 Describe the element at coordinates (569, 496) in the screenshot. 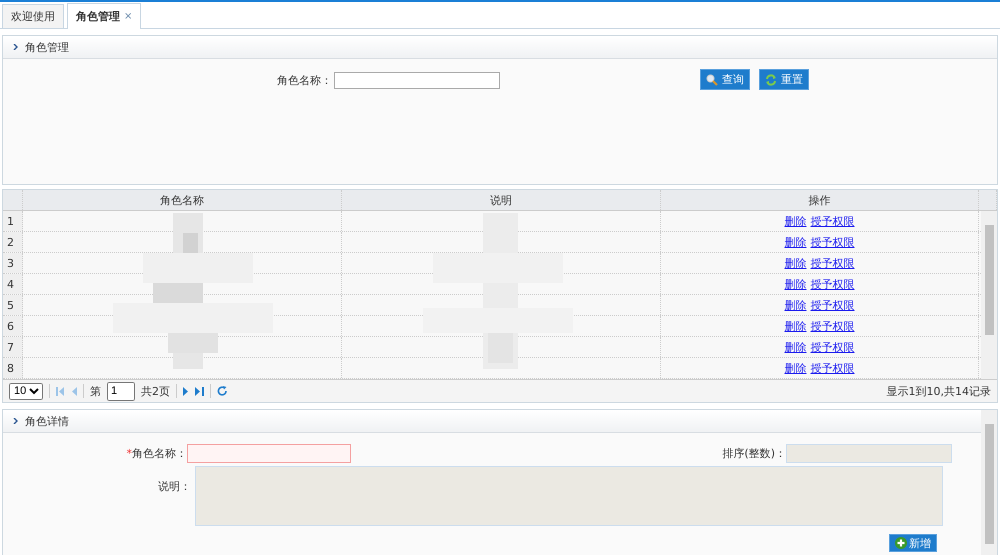

I see `description-field` at that location.